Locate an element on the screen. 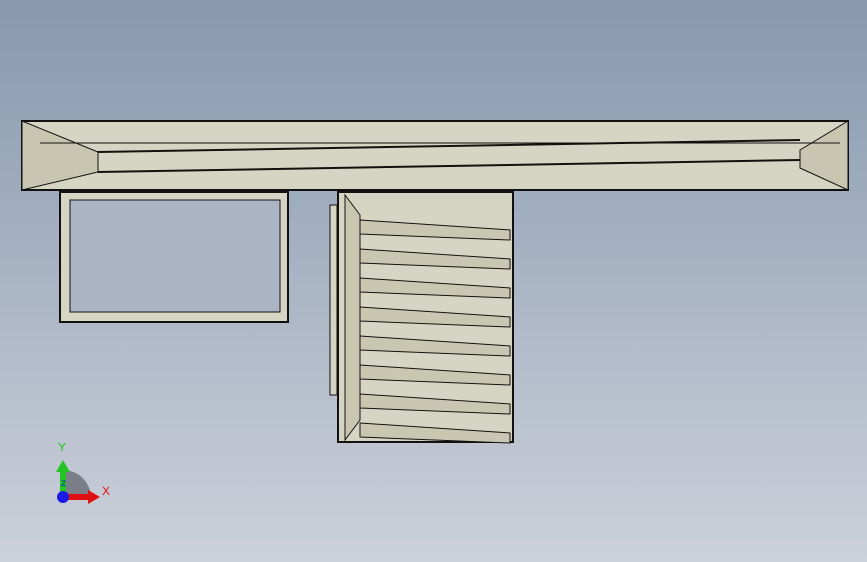  axis-triad-icon is located at coordinates (78, 482).